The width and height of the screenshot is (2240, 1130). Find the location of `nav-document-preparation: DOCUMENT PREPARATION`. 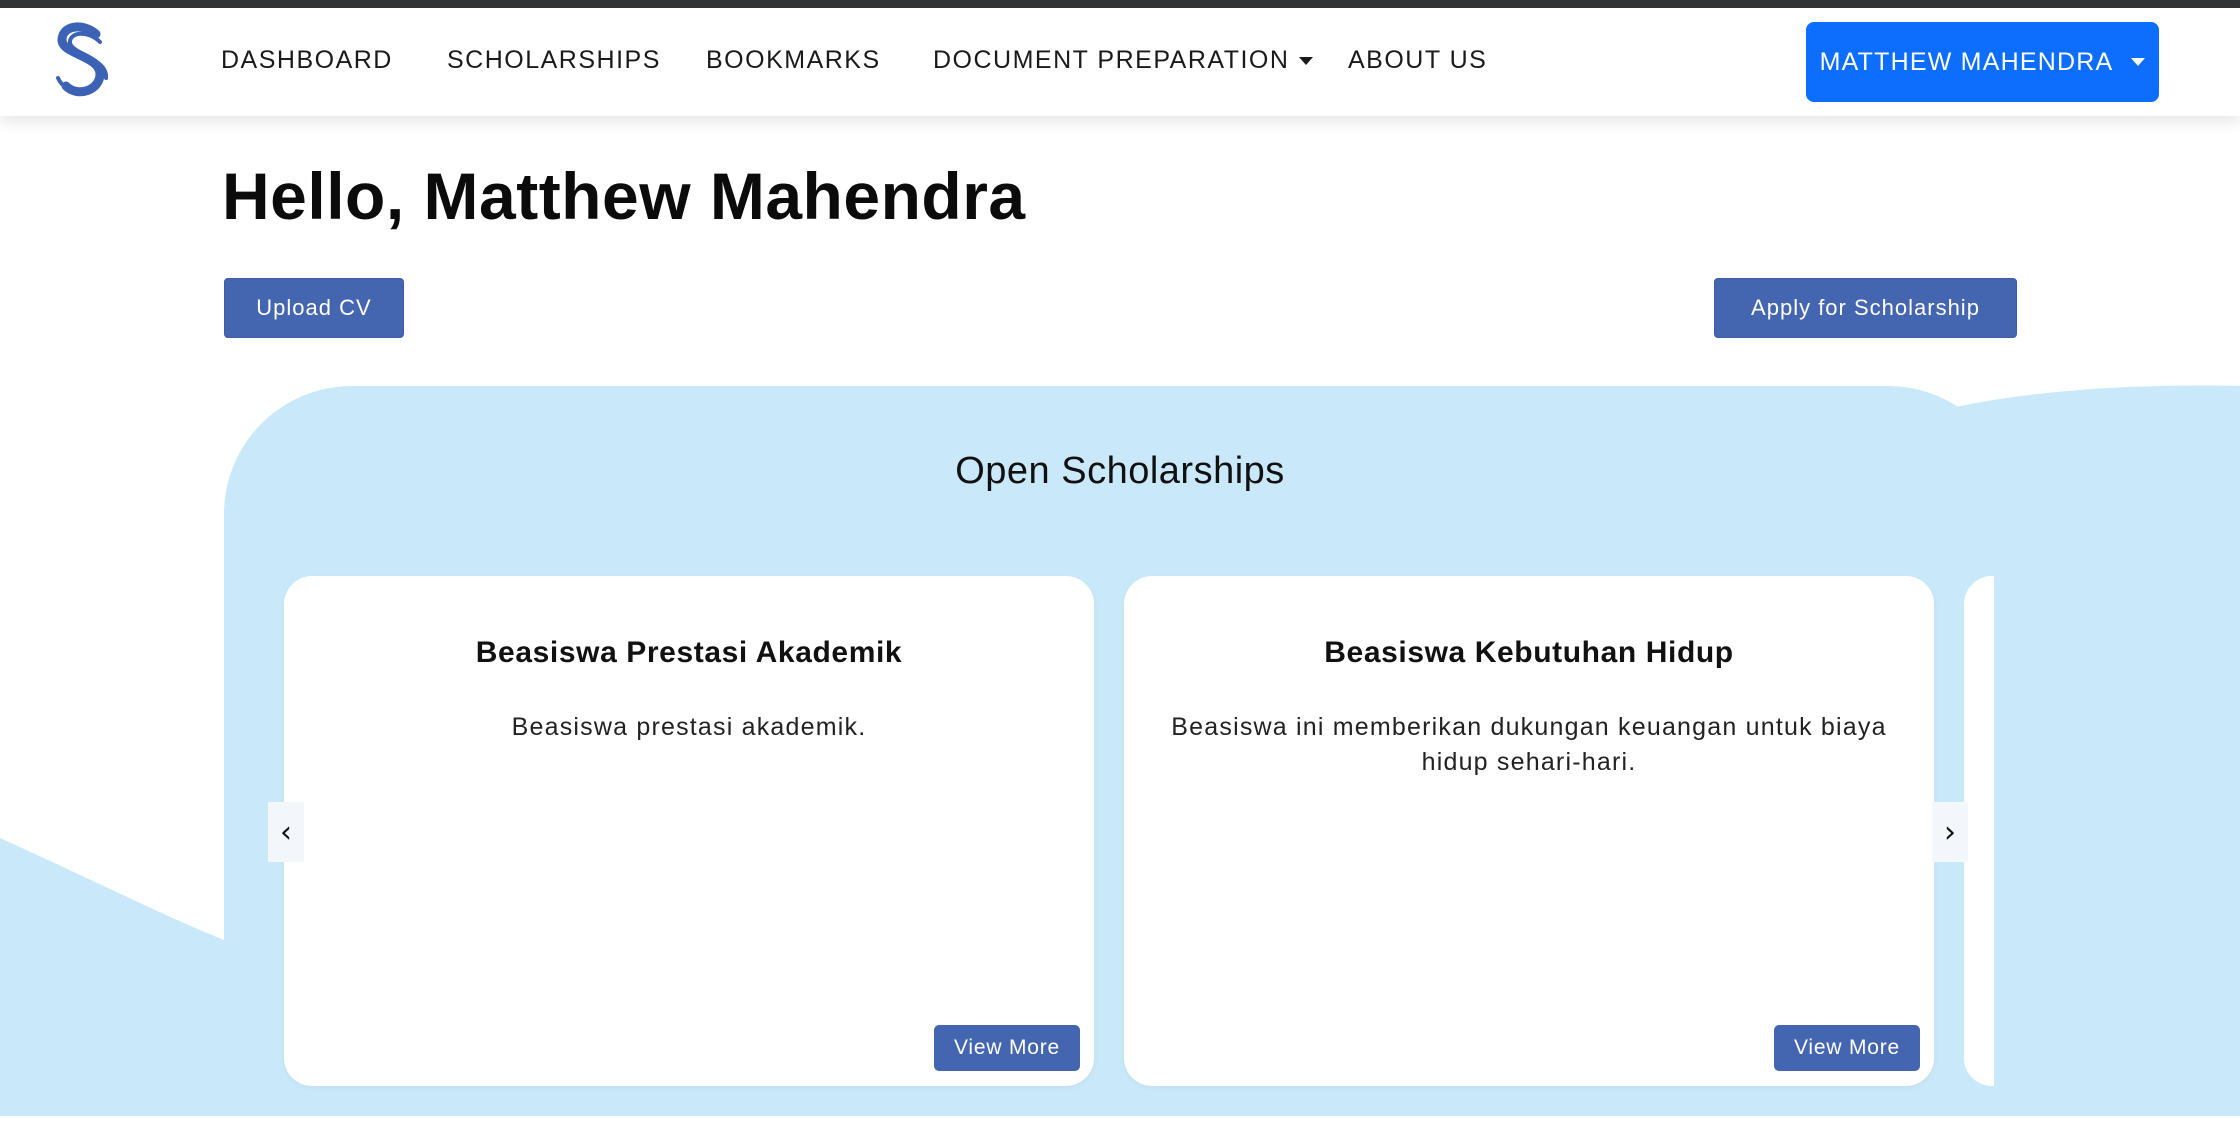

nav-document-preparation: DOCUMENT PREPARATION is located at coordinates (1123, 60).